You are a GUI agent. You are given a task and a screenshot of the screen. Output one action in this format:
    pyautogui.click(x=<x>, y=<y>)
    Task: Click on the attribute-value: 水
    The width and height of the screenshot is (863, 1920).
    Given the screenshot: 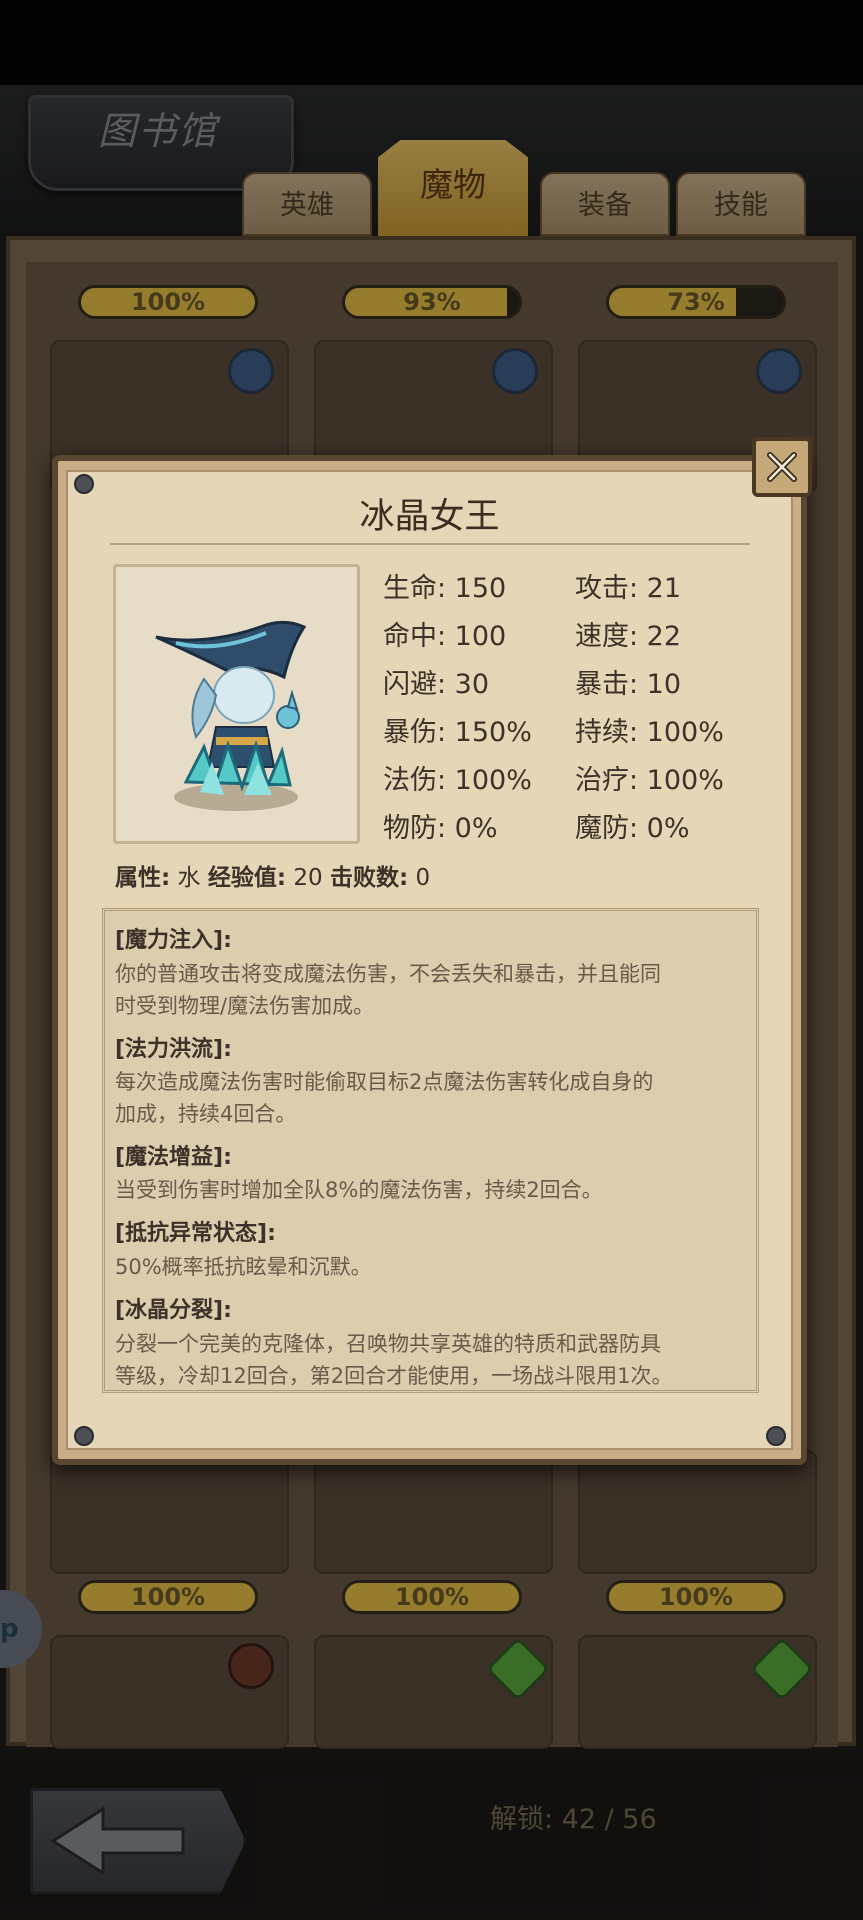 What is the action you would take?
    pyautogui.click(x=189, y=878)
    